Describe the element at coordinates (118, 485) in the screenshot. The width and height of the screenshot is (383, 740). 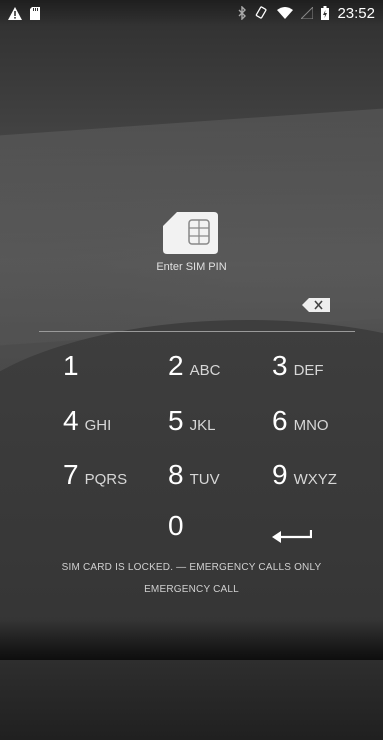
I see `key-7: 7 PQRS` at that location.